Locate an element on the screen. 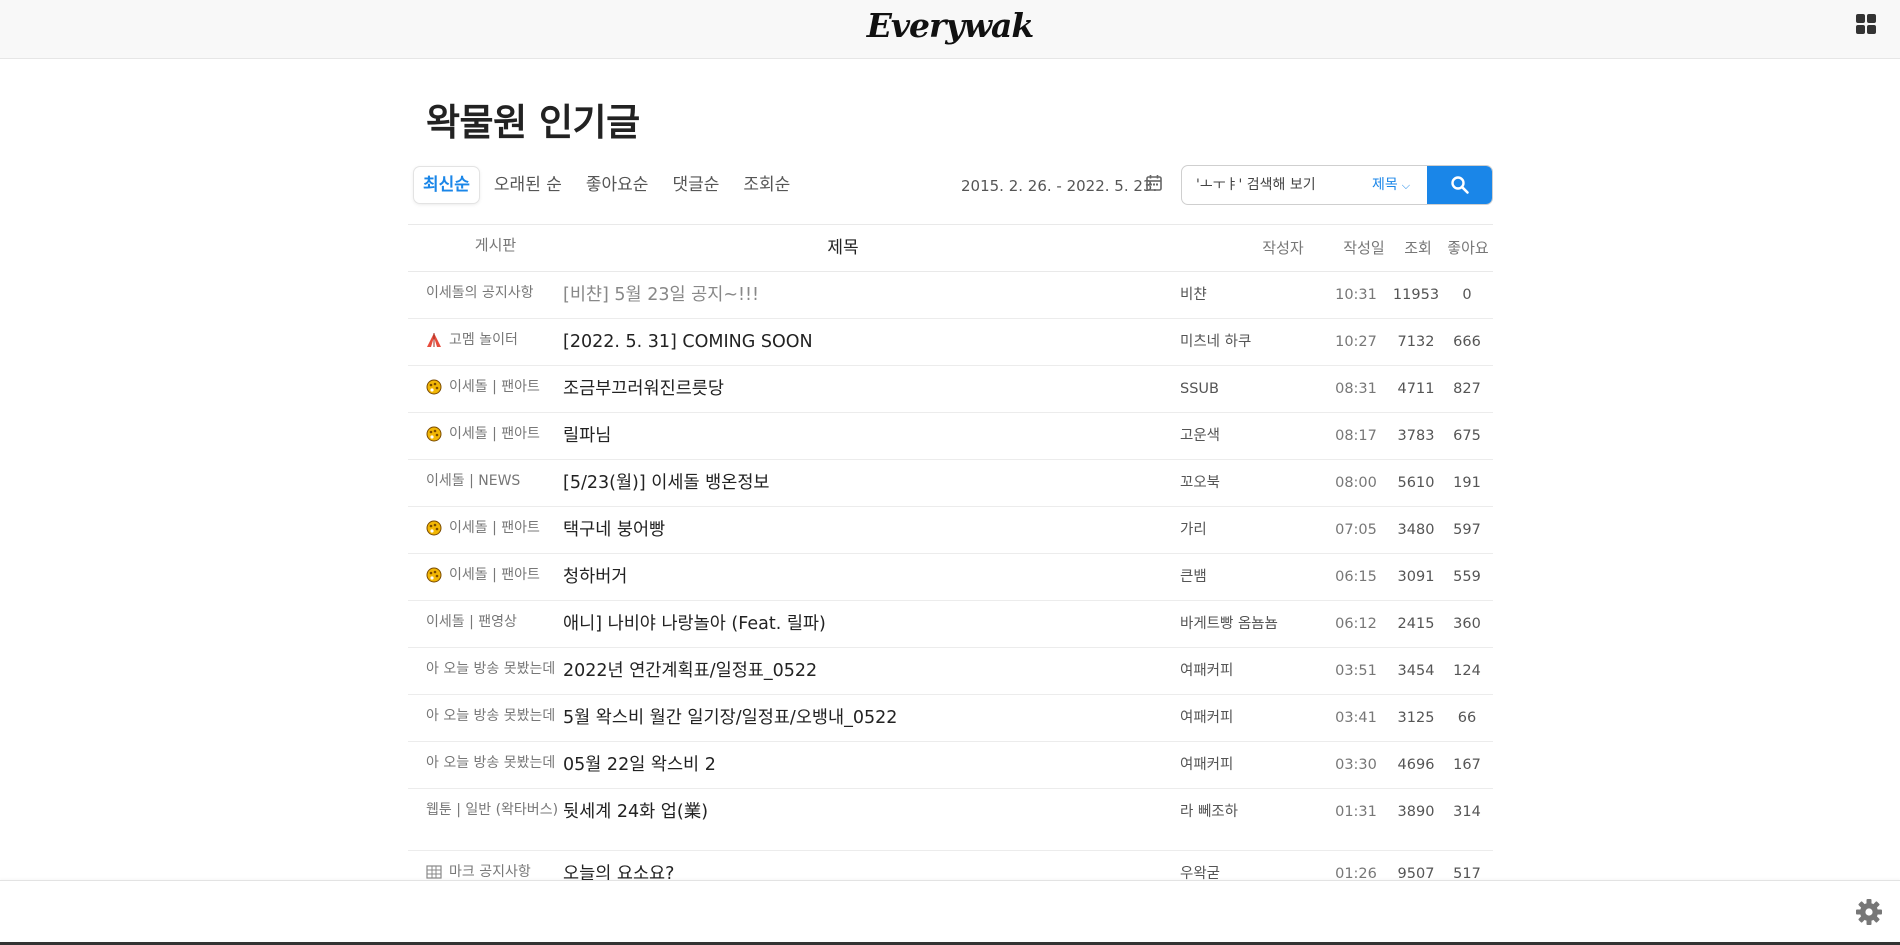 Image resolution: width=1900 pixels, height=945 pixels. board-name: 이세돌 | 팬영상 is located at coordinates (496, 622).